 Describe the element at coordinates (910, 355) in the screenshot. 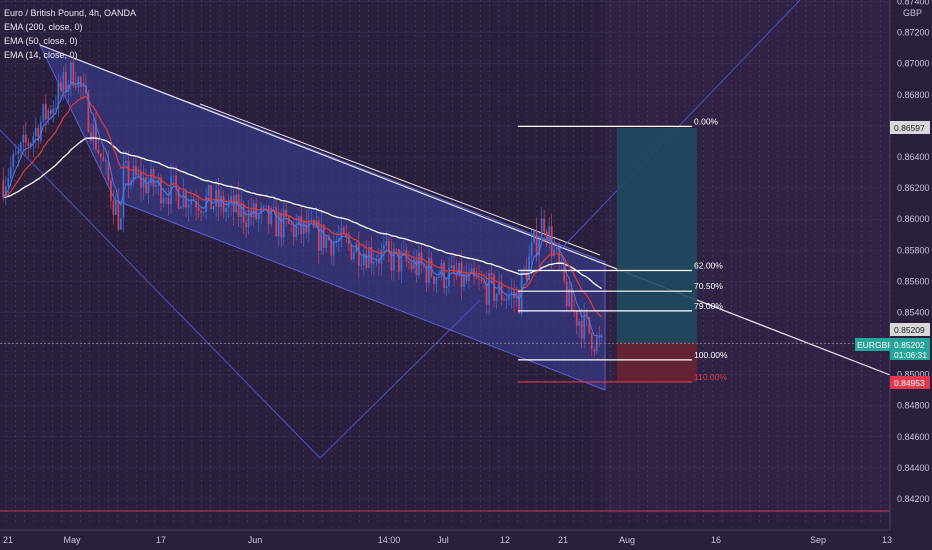

I see `countdown-label: 01:06:31` at that location.